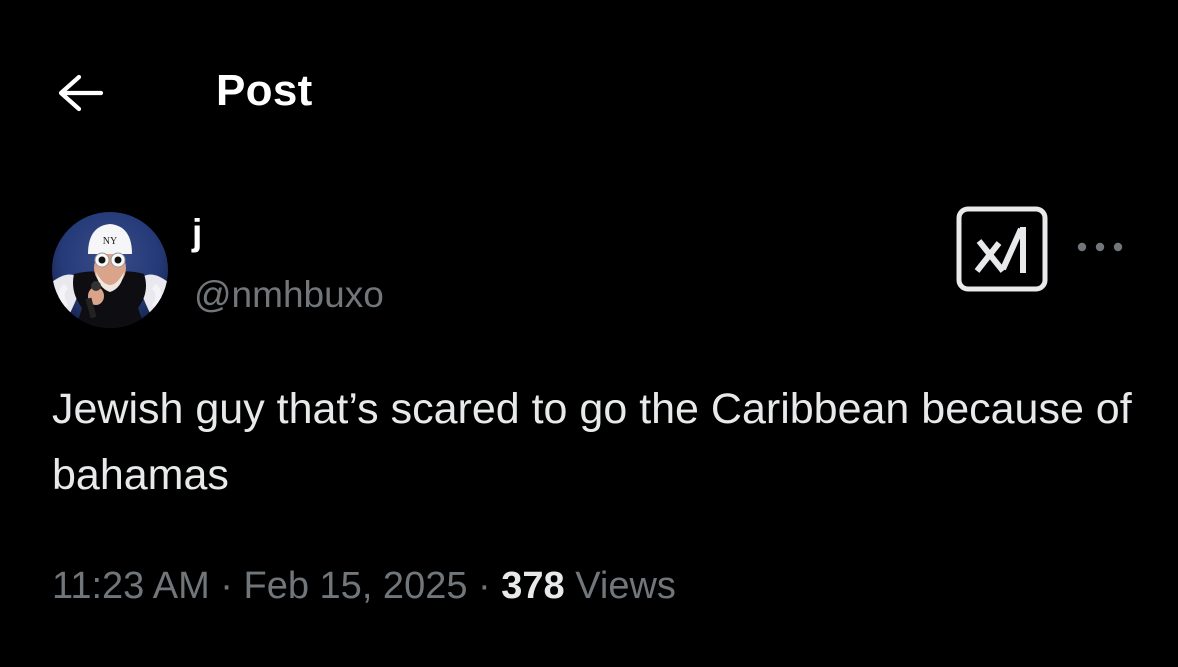 The image size is (1178, 667). Describe the element at coordinates (197, 233) in the screenshot. I see `author-display-name: j` at that location.